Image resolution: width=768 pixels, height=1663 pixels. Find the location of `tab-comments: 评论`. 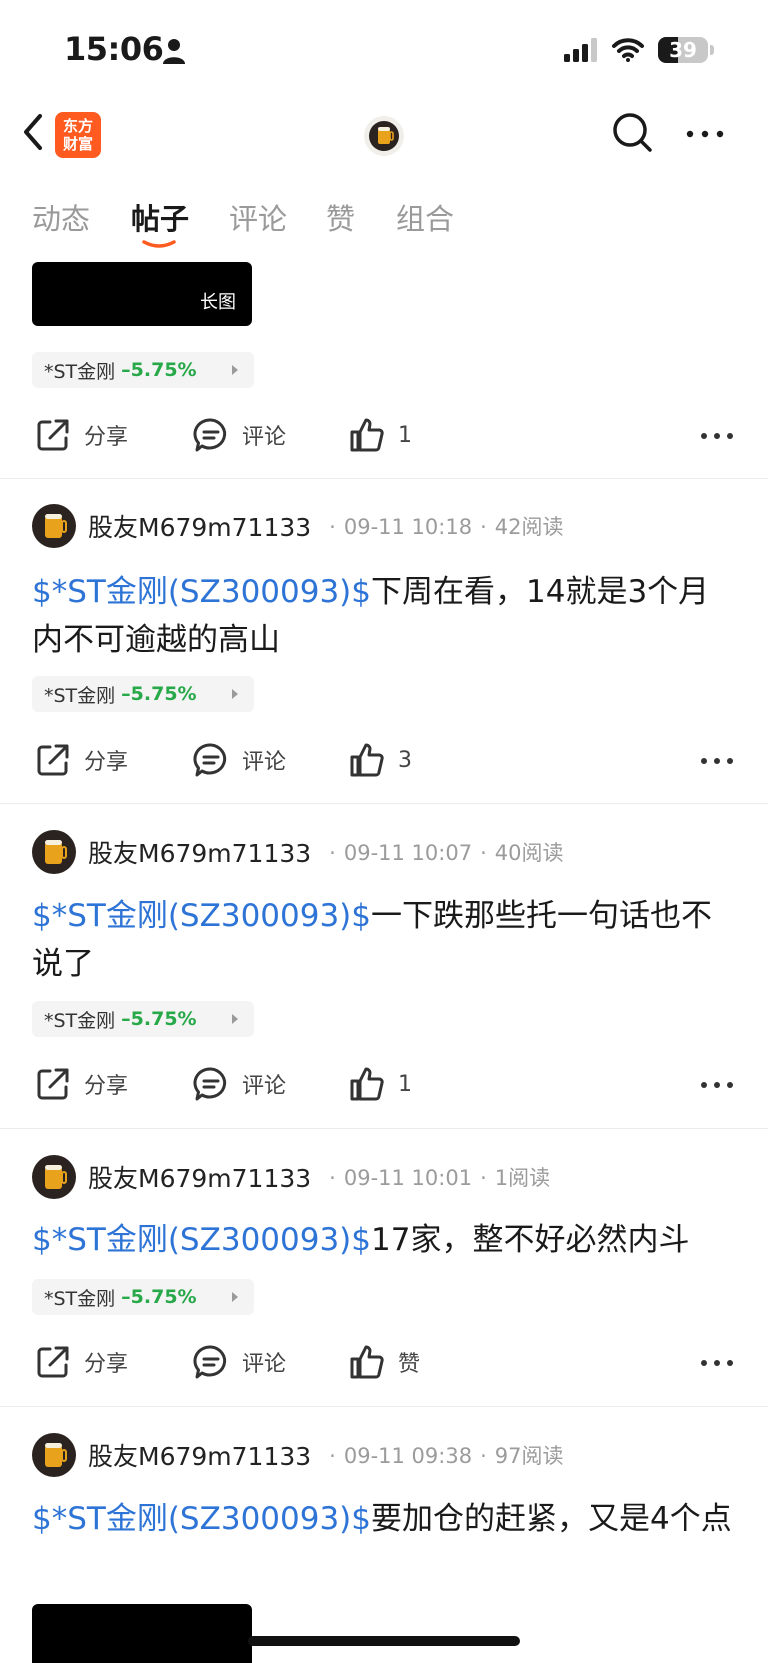

tab-comments: 评论 is located at coordinates (258, 217).